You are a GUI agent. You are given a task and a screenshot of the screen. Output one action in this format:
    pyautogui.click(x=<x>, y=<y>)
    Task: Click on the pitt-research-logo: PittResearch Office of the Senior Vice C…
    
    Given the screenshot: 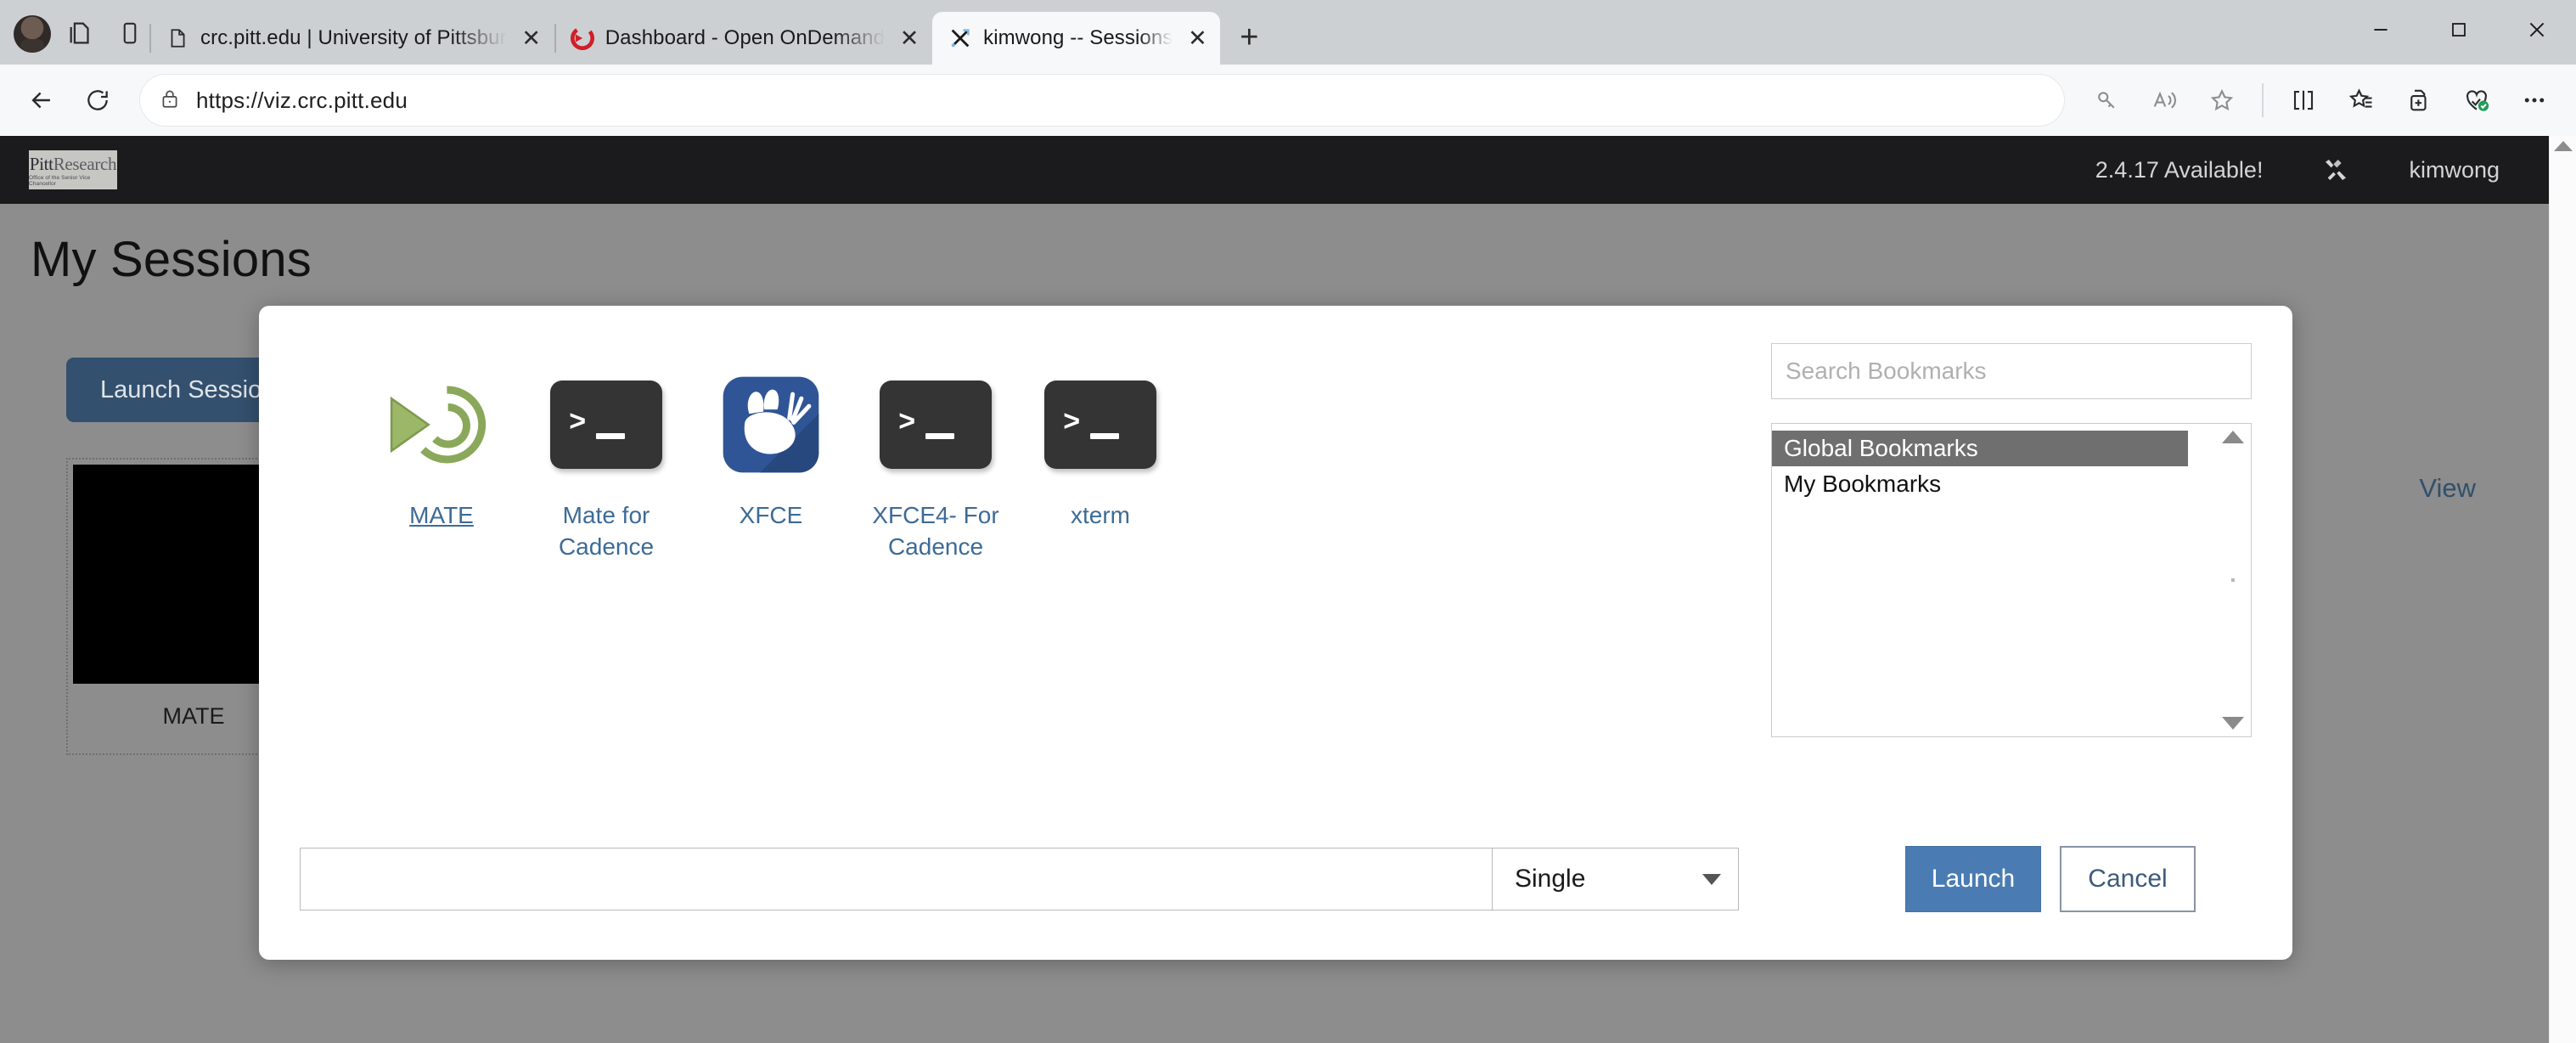 What is the action you would take?
    pyautogui.click(x=73, y=169)
    